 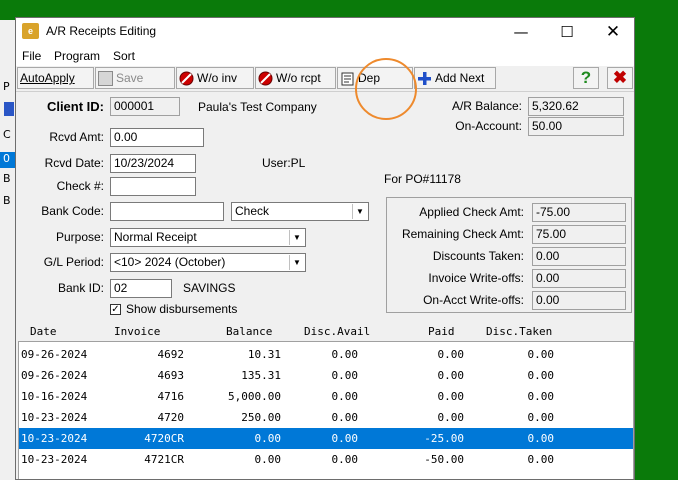 What do you see at coordinates (612, 32) in the screenshot?
I see `close-icon: ✕` at bounding box center [612, 32].